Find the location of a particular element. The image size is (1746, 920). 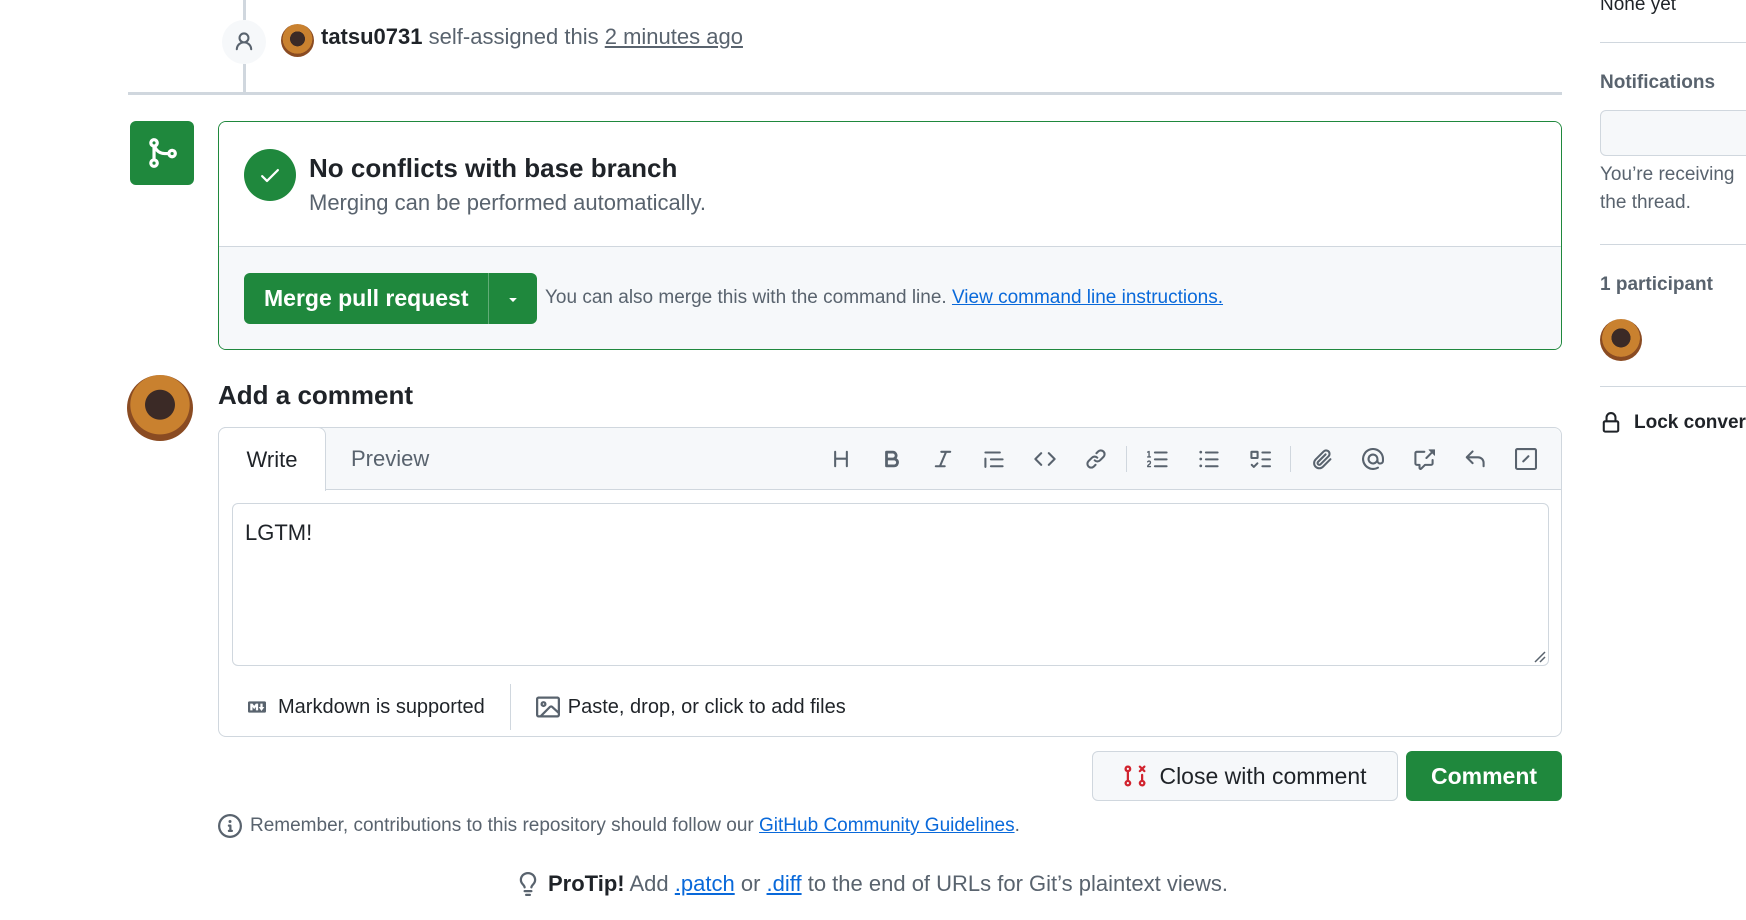

protip-label: ProTip! is located at coordinates (586, 883).